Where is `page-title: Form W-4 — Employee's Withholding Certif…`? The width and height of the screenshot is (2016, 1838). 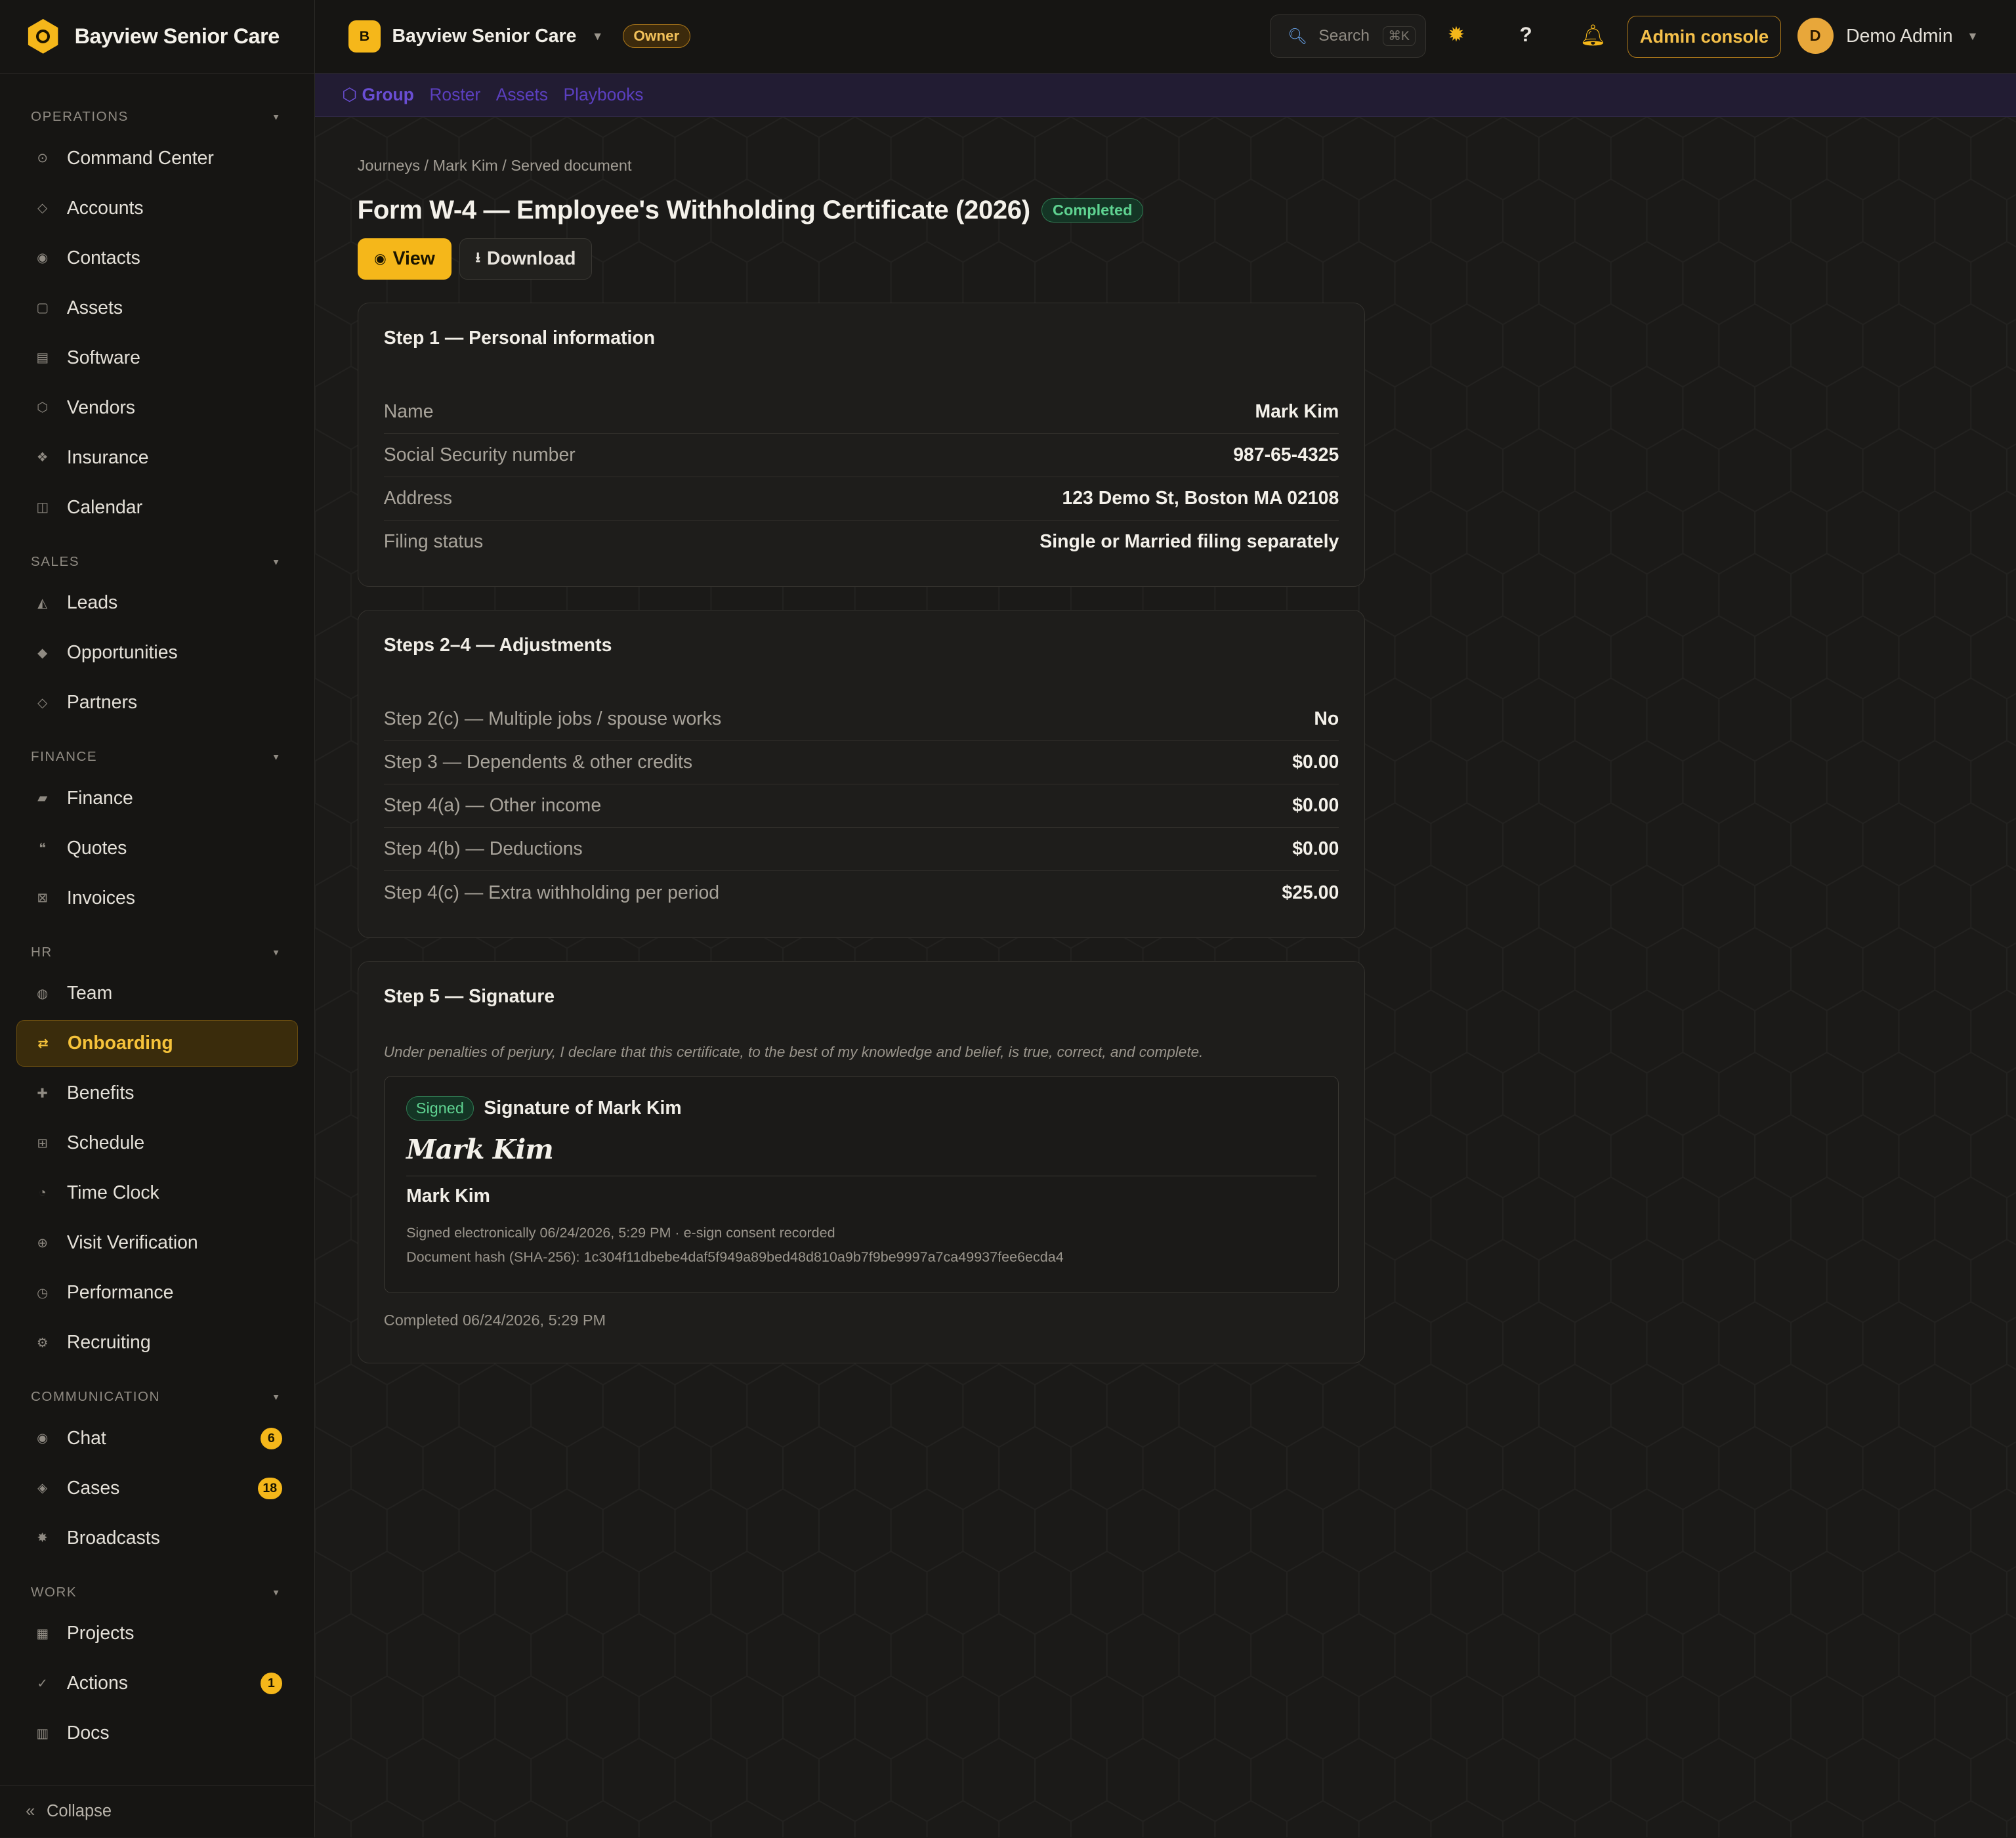 page-title: Form W-4 — Employee's Withholding Certif… is located at coordinates (694, 210).